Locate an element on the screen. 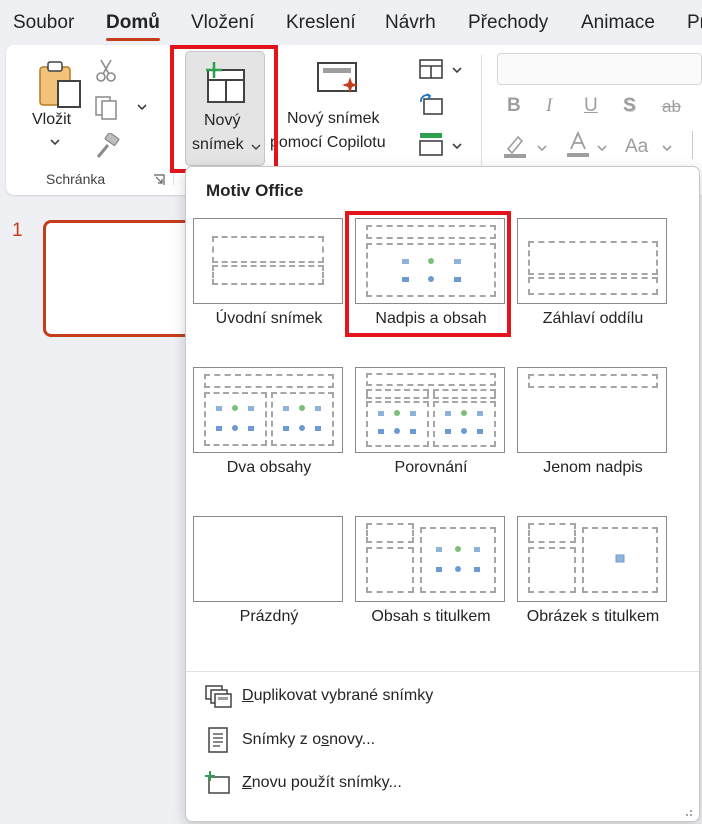 This screenshot has height=824, width=702. paste-button is located at coordinates (61, 86).